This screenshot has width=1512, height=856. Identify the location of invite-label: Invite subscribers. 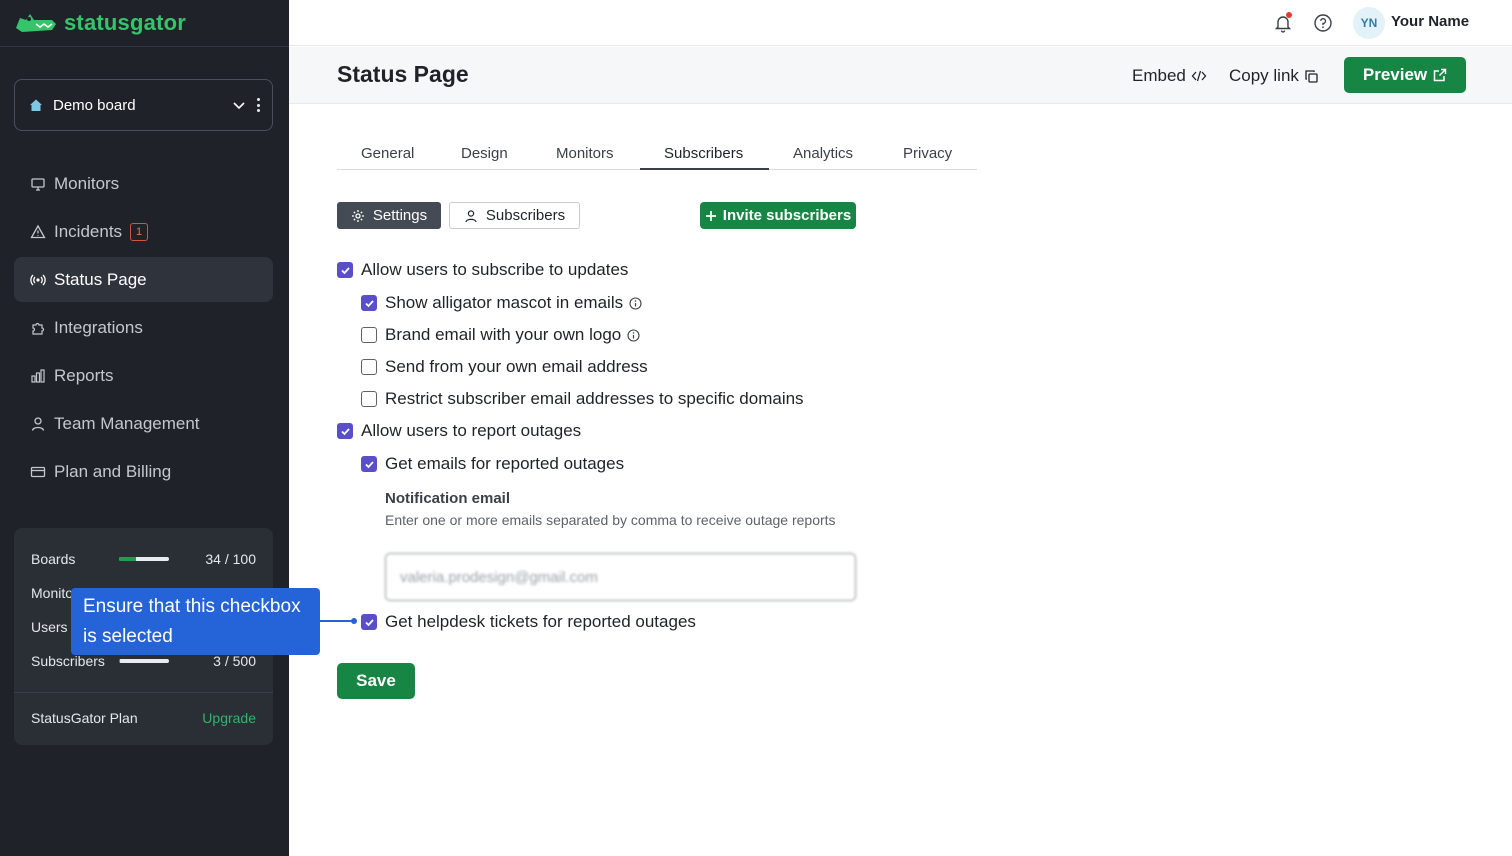
(787, 215).